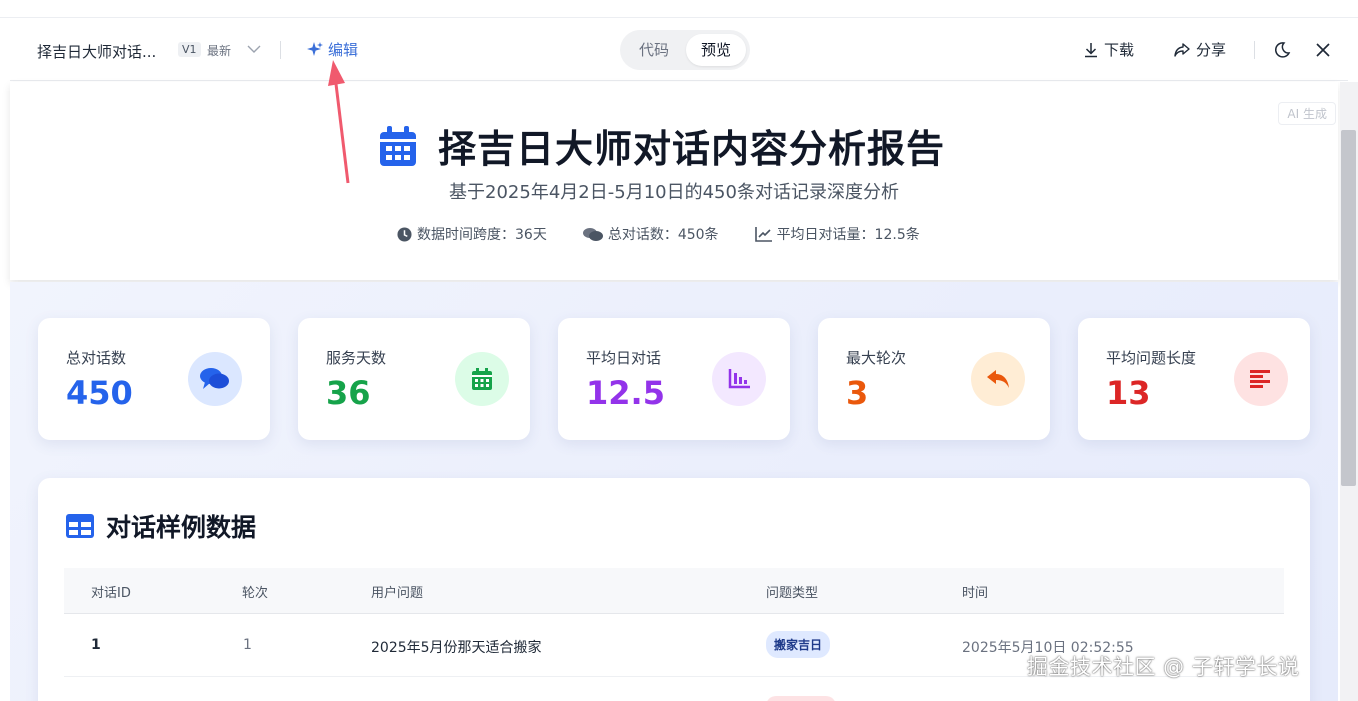 The height and width of the screenshot is (701, 1358). Describe the element at coordinates (624, 358) in the screenshot. I see `stat-label: 平均日对话` at that location.